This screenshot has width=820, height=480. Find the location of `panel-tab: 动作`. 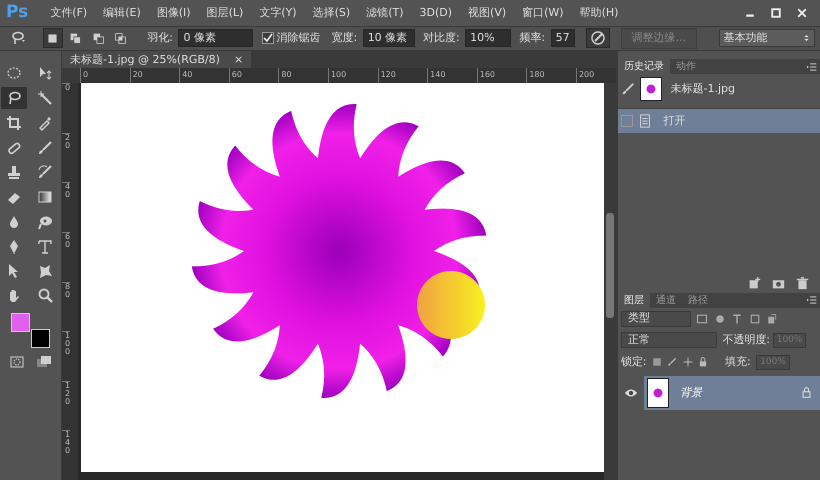

panel-tab: 动作 is located at coordinates (686, 66).